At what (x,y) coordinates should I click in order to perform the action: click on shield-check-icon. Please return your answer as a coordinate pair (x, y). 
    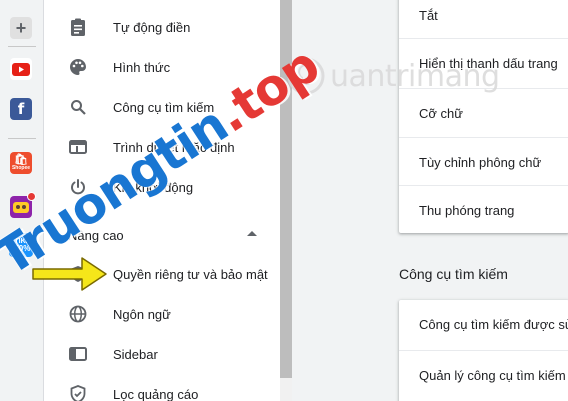
    Looking at the image, I should click on (78, 392).